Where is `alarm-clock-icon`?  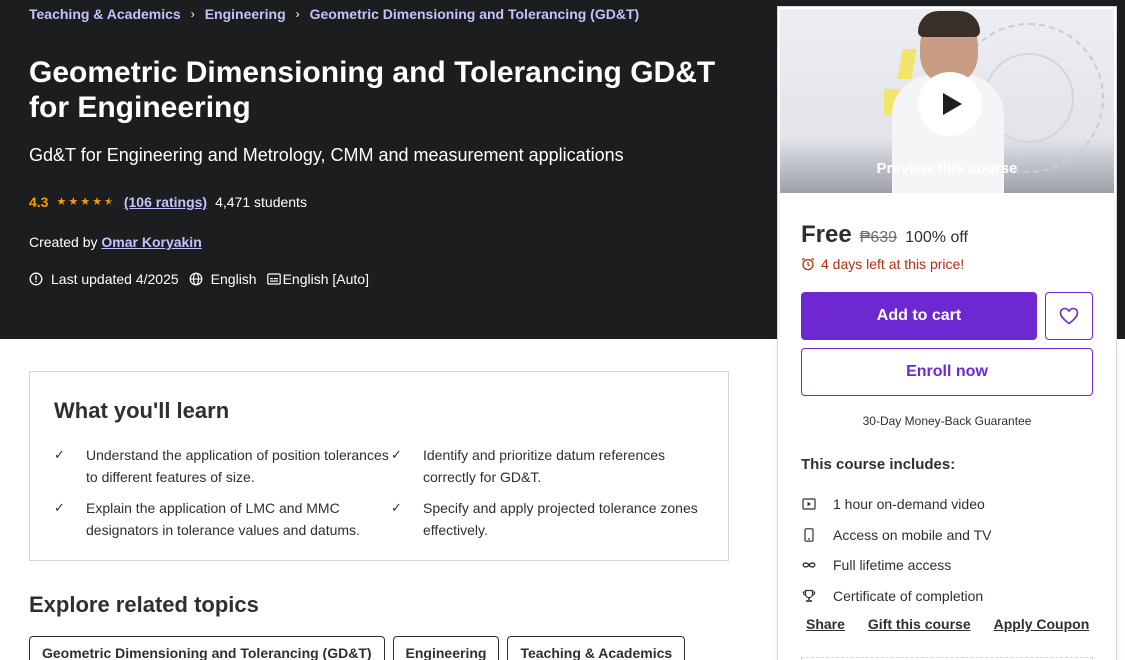 alarm-clock-icon is located at coordinates (808, 264).